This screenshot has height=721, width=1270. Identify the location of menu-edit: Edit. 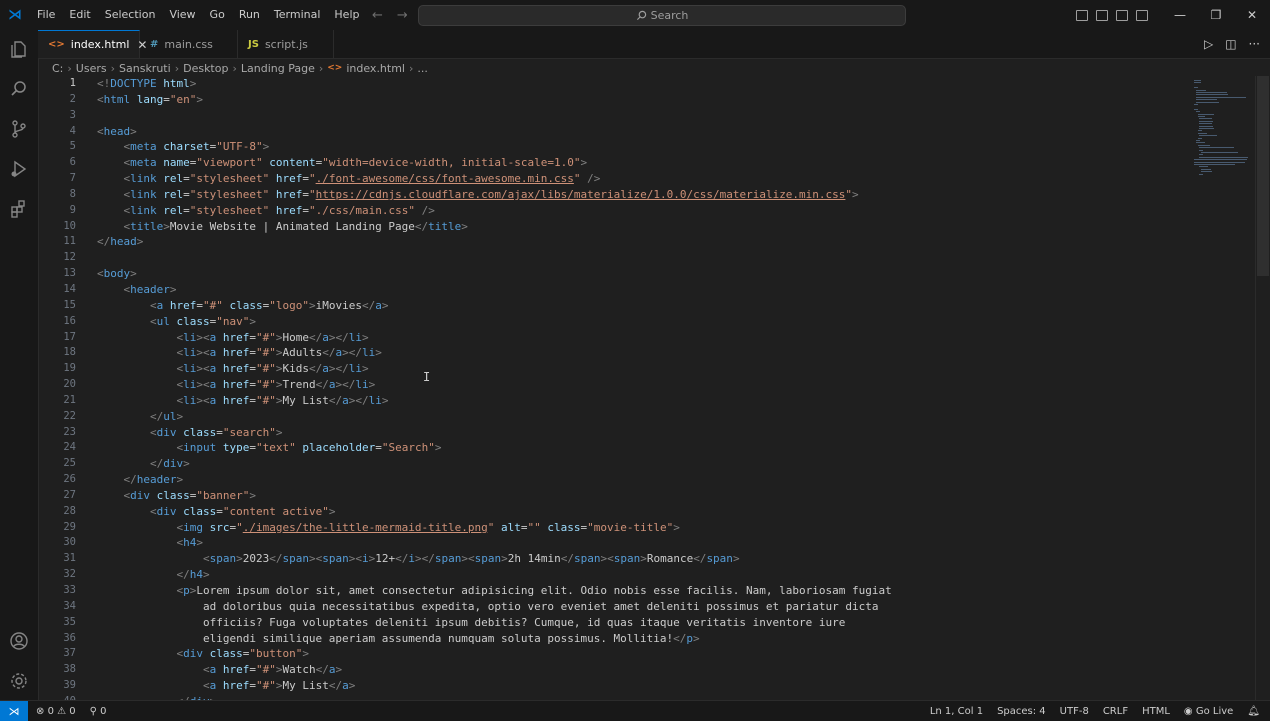
(79, 15).